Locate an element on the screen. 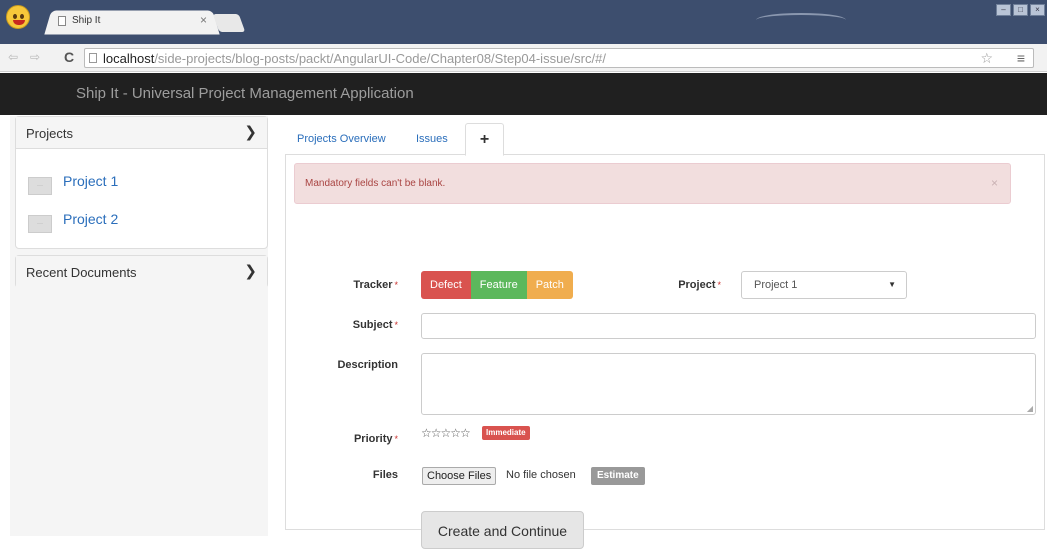 This screenshot has height=550, width=1047. chevron-down-icon: ❯ is located at coordinates (250, 132).